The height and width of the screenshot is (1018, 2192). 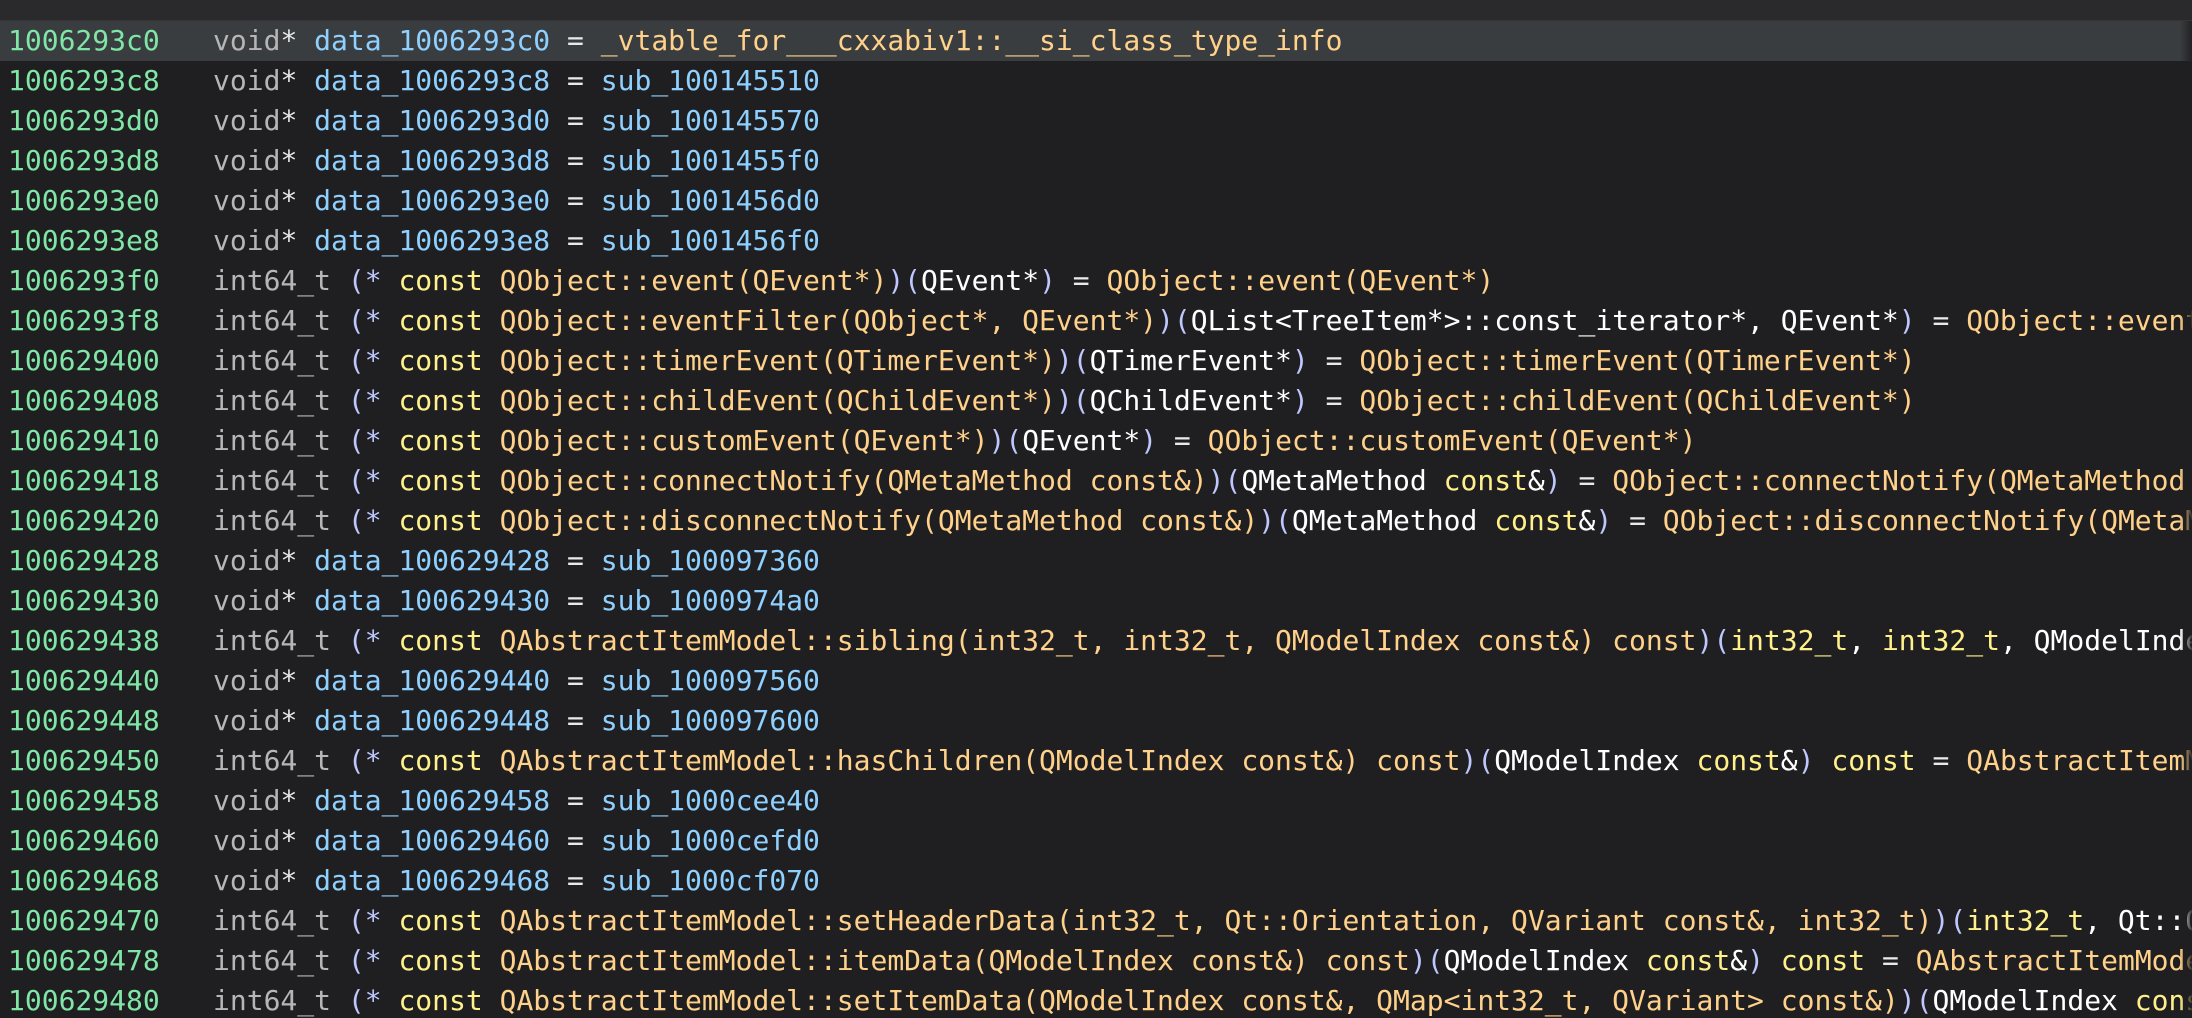 What do you see at coordinates (106, 999) in the screenshot?
I see `line-address: 100629480` at bounding box center [106, 999].